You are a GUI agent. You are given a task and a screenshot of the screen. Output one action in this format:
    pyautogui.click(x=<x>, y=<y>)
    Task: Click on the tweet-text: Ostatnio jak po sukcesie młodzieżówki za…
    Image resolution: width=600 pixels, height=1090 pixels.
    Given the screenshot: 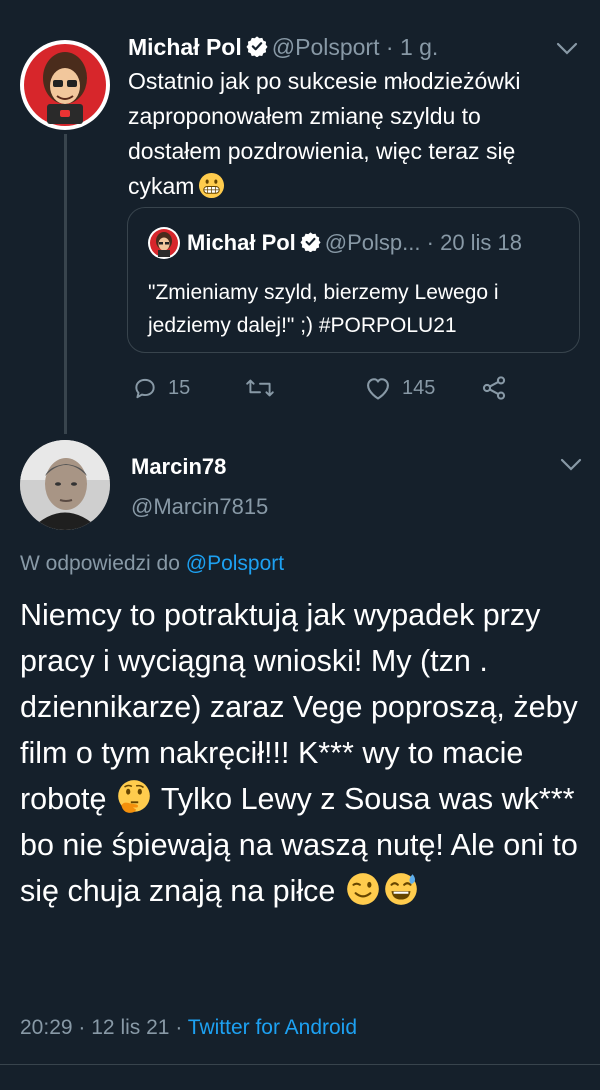 What is the action you would take?
    pyautogui.click(x=348, y=134)
    